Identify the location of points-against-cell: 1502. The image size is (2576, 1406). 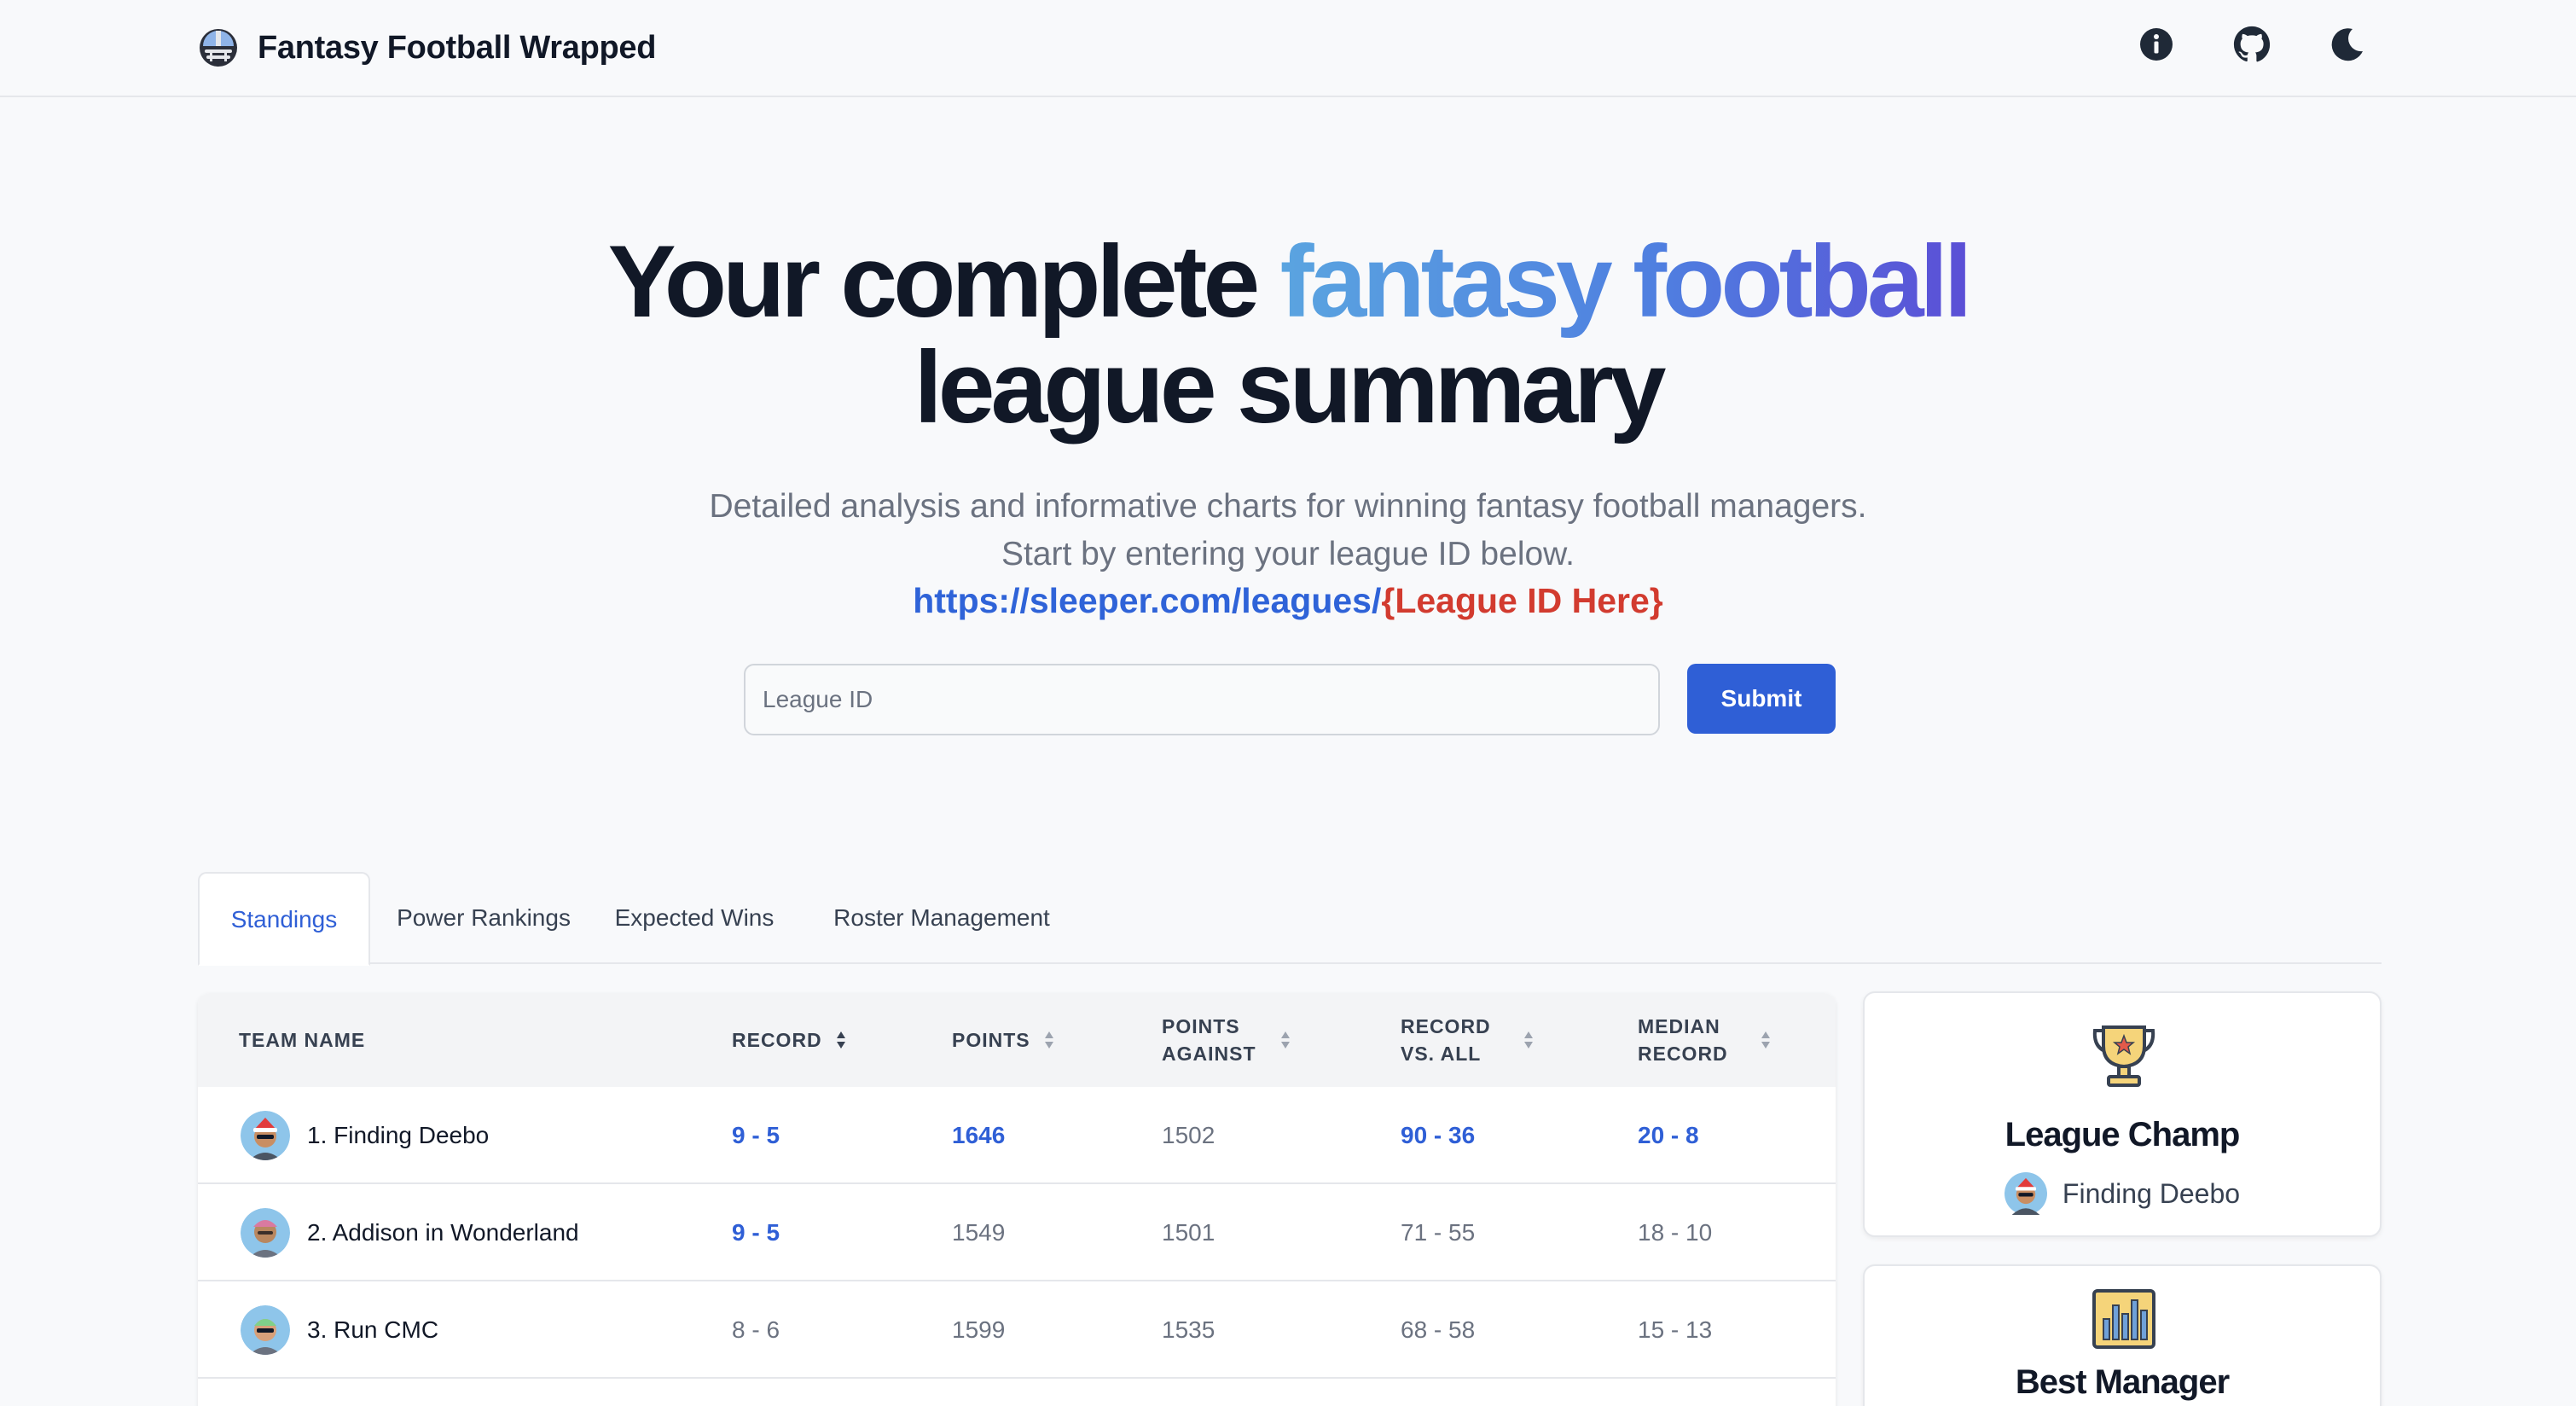
(1188, 1135).